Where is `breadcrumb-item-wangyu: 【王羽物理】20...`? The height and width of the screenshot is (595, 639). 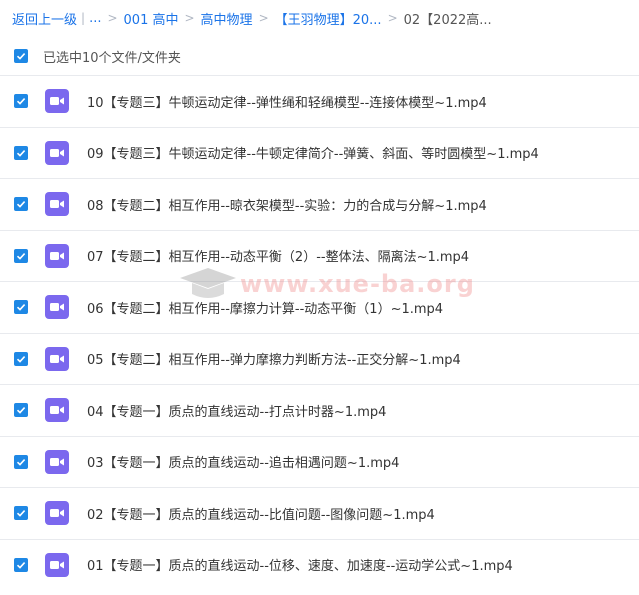 breadcrumb-item-wangyu: 【王羽物理】20... is located at coordinates (328, 18).